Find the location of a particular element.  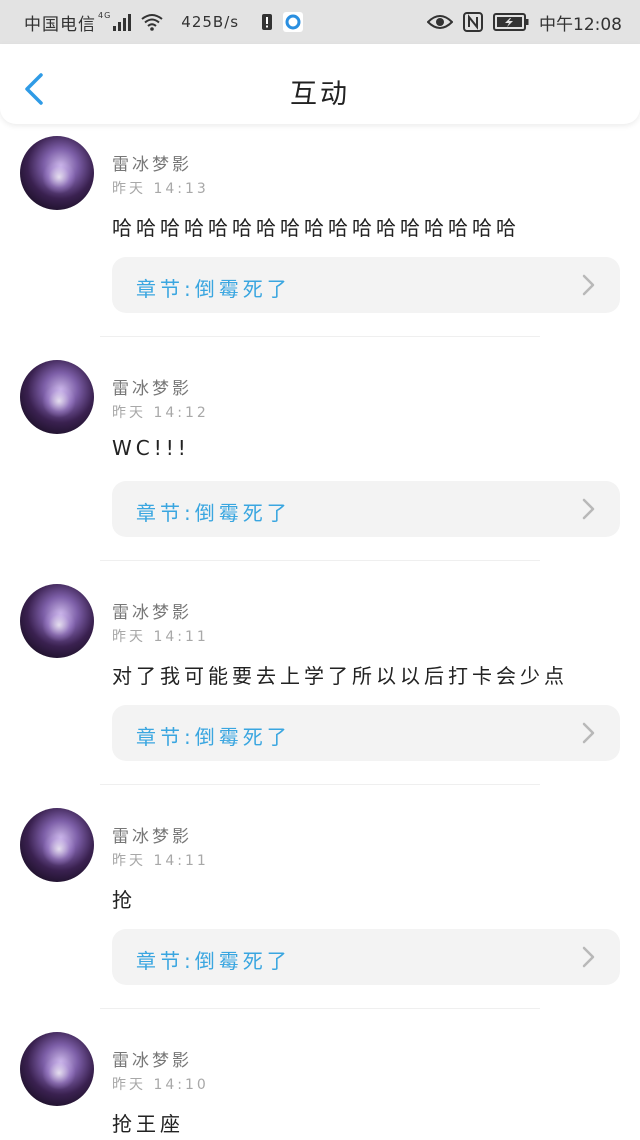

signal-icon is located at coordinates (122, 22).